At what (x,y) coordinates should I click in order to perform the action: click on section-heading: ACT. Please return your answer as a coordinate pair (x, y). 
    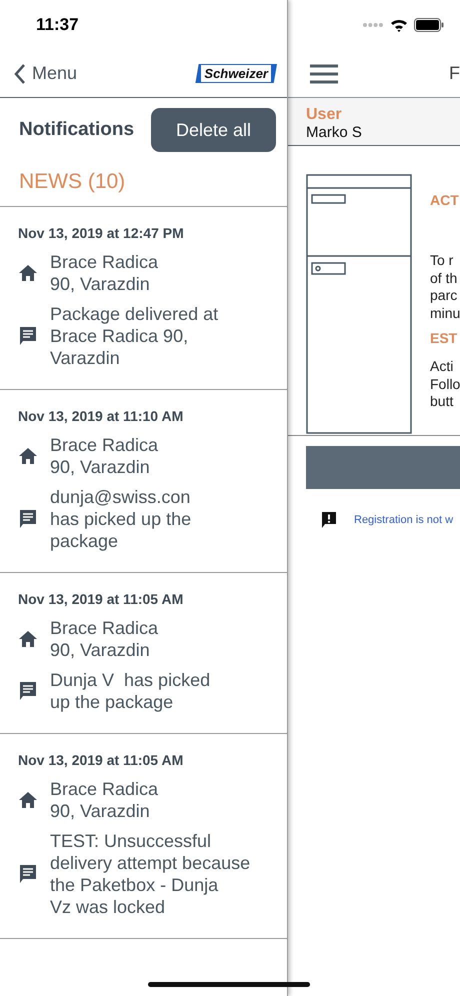
    Looking at the image, I should click on (445, 200).